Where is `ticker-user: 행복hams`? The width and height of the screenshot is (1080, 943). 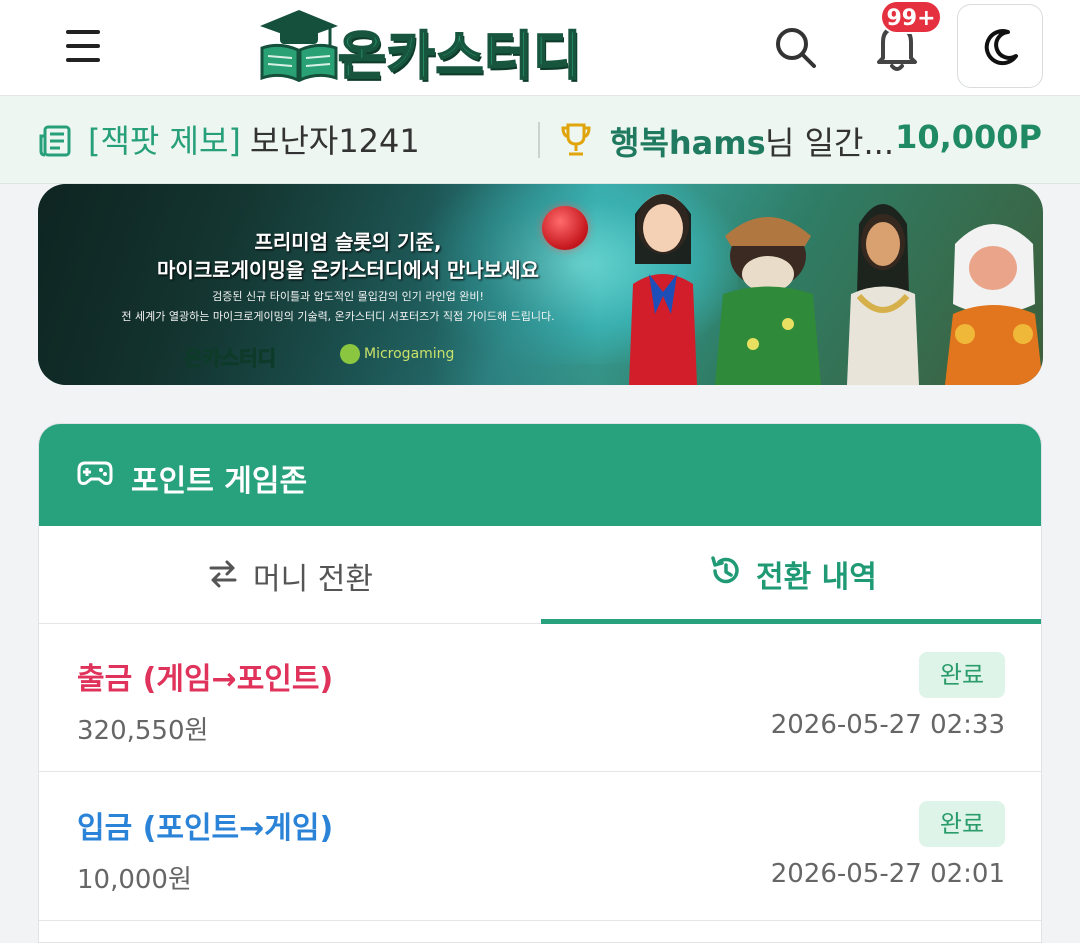
ticker-user: 행복hams is located at coordinates (688, 141).